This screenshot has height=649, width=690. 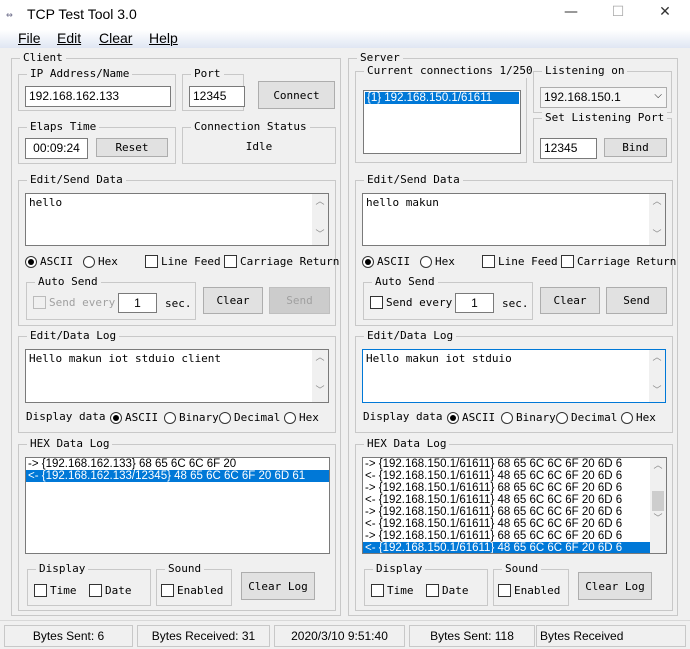 What do you see at coordinates (177, 219) in the screenshot?
I see `send-textarea: hello ︿ ﹀` at bounding box center [177, 219].